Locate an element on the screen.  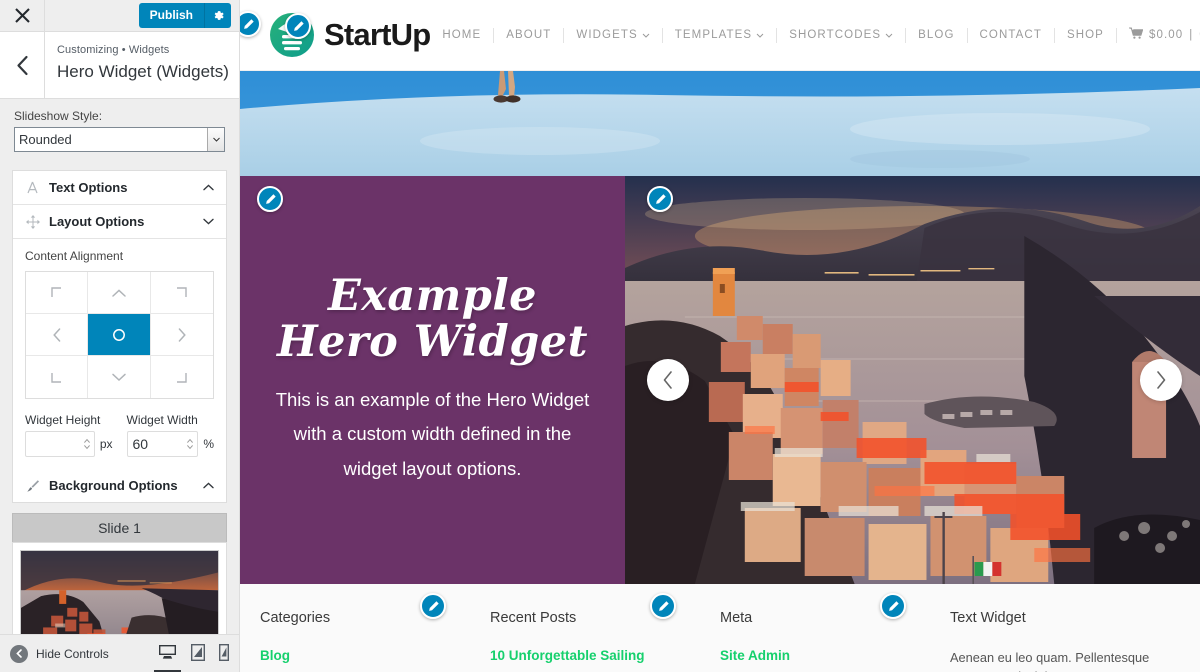
widget-width-control: Widget Width % is located at coordinates (170, 435).